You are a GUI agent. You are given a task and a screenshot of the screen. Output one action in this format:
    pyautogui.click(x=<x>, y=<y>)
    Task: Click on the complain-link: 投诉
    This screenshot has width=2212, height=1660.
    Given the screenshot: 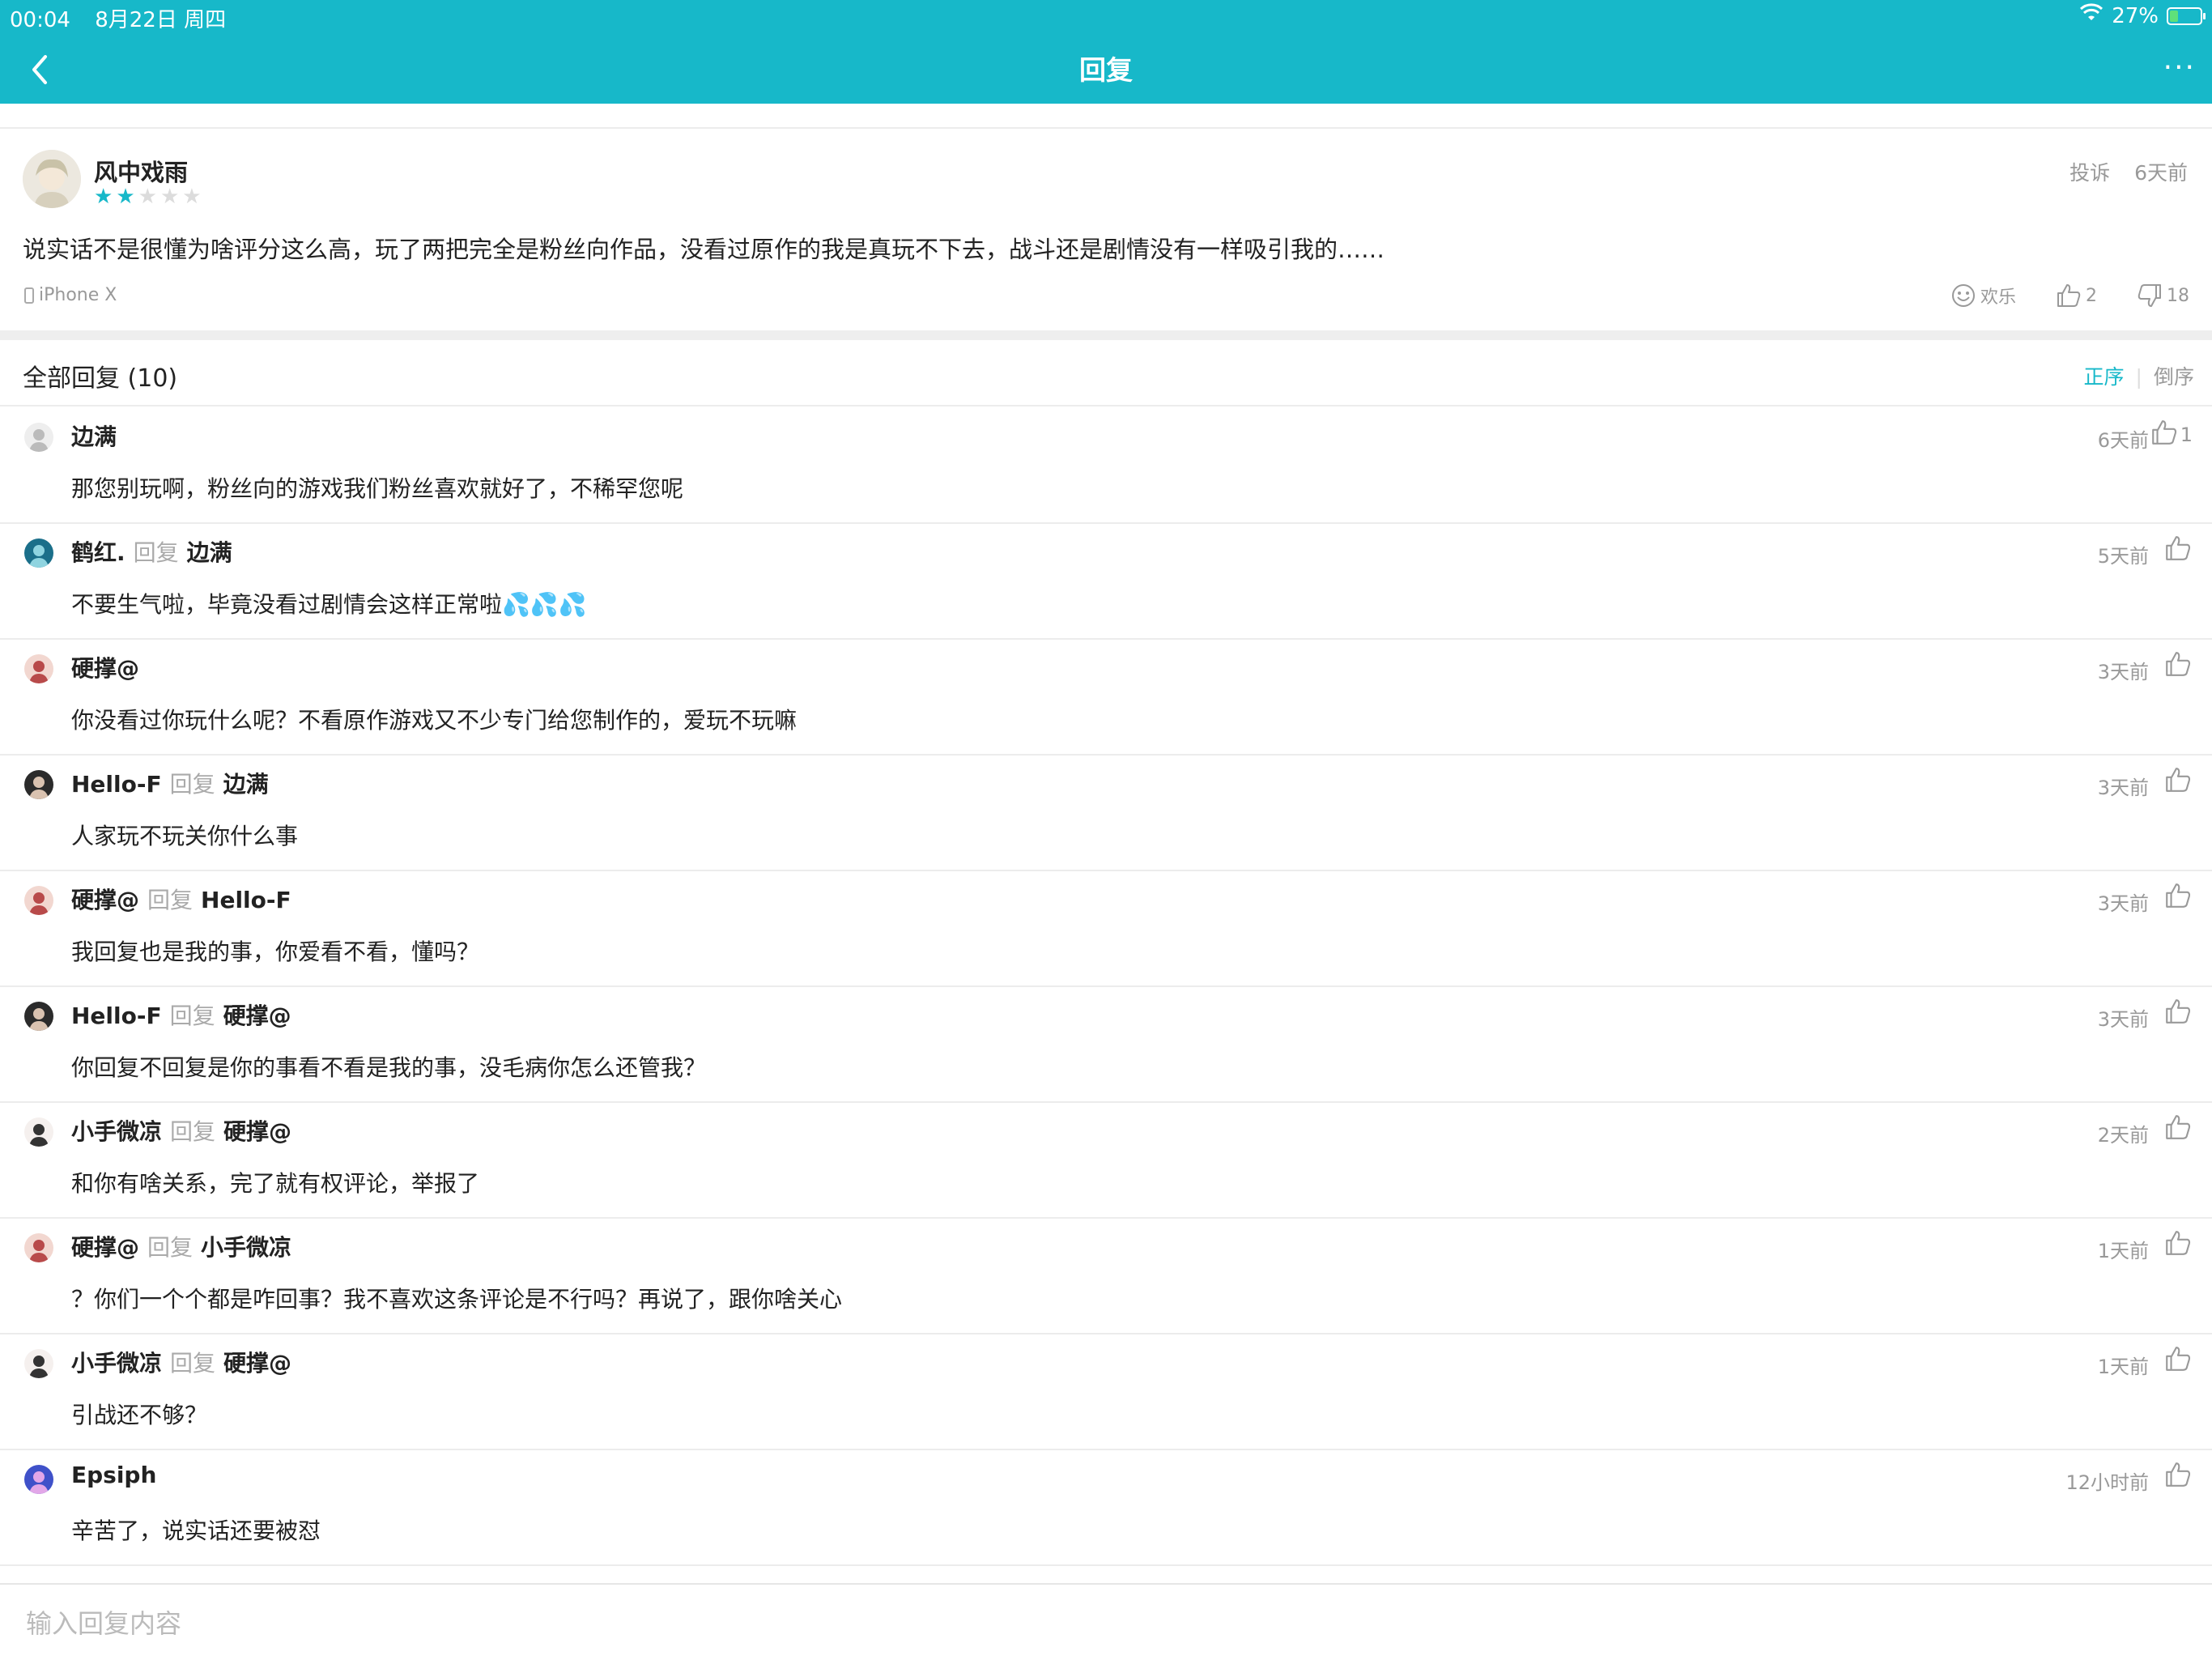 What is the action you would take?
    pyautogui.click(x=2089, y=173)
    